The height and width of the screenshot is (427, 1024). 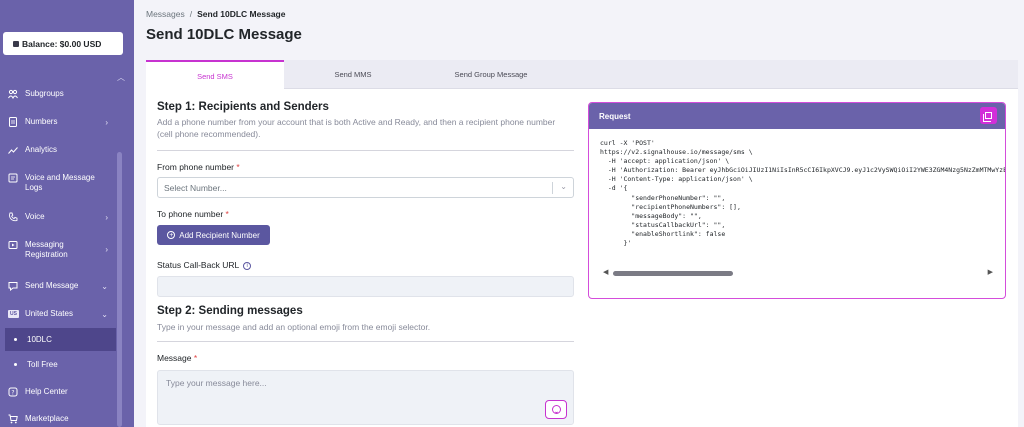 I want to click on sidebar-item-marketplace: Marketplace, so click(x=60, y=419).